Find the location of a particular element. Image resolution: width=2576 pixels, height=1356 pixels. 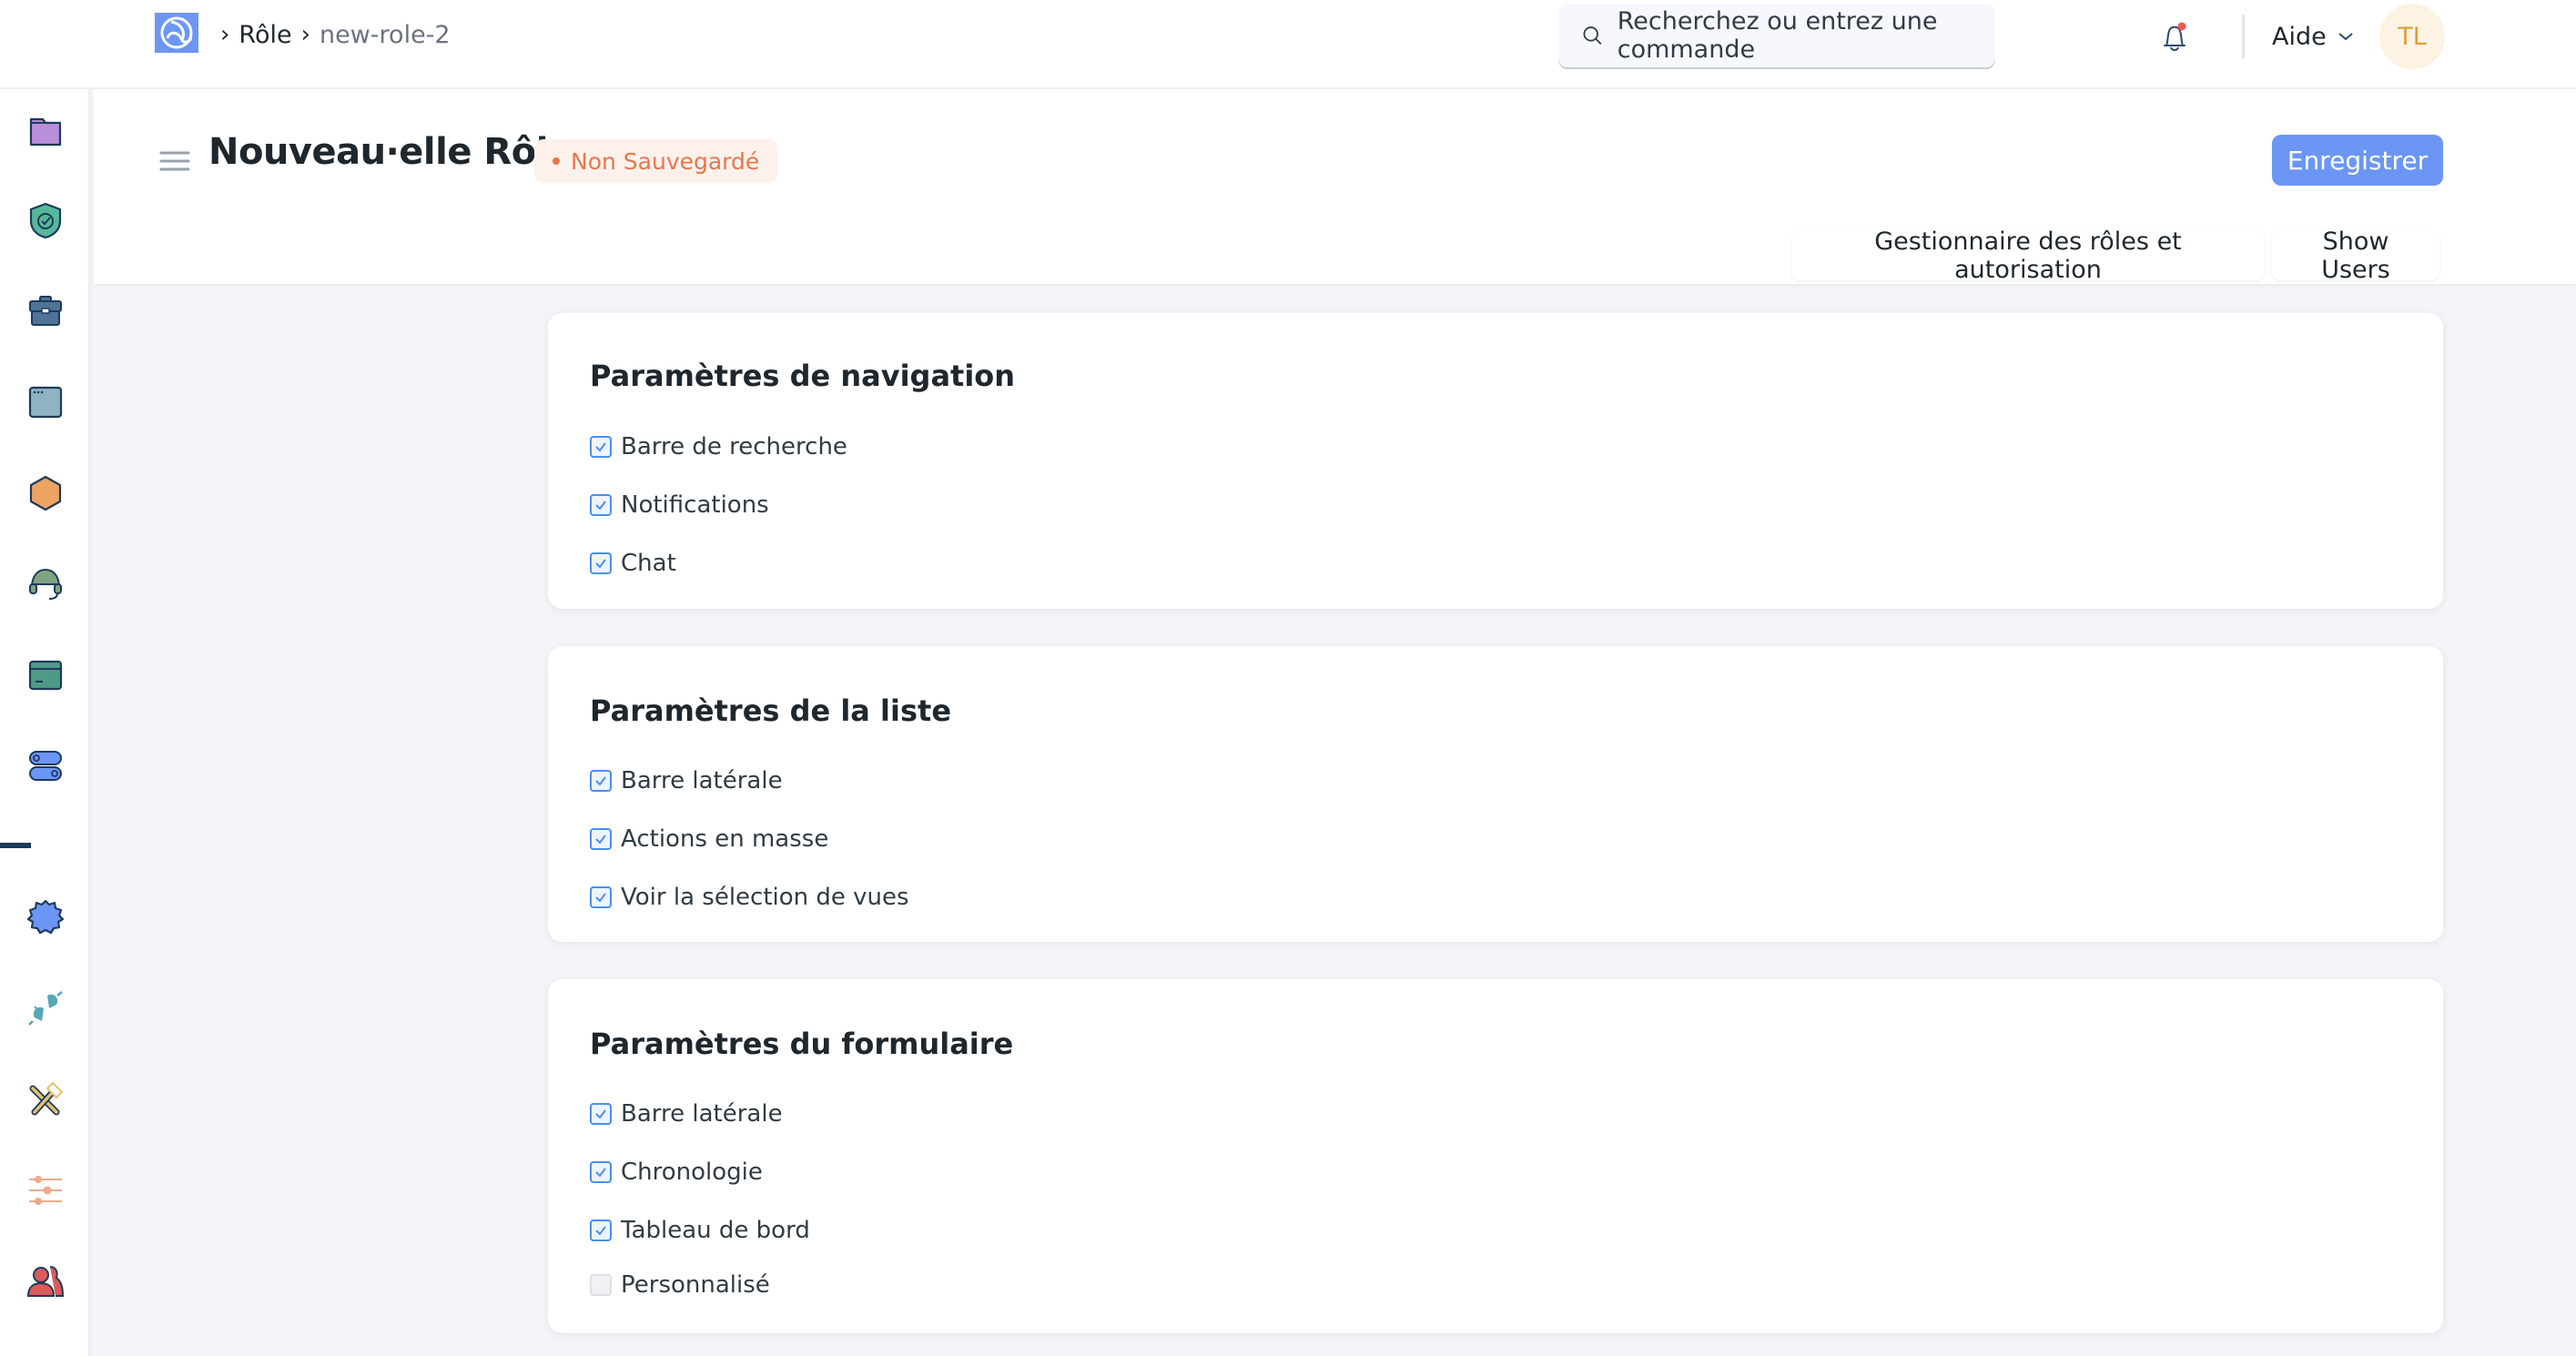

sidebar-item-folder is located at coordinates (45, 131).